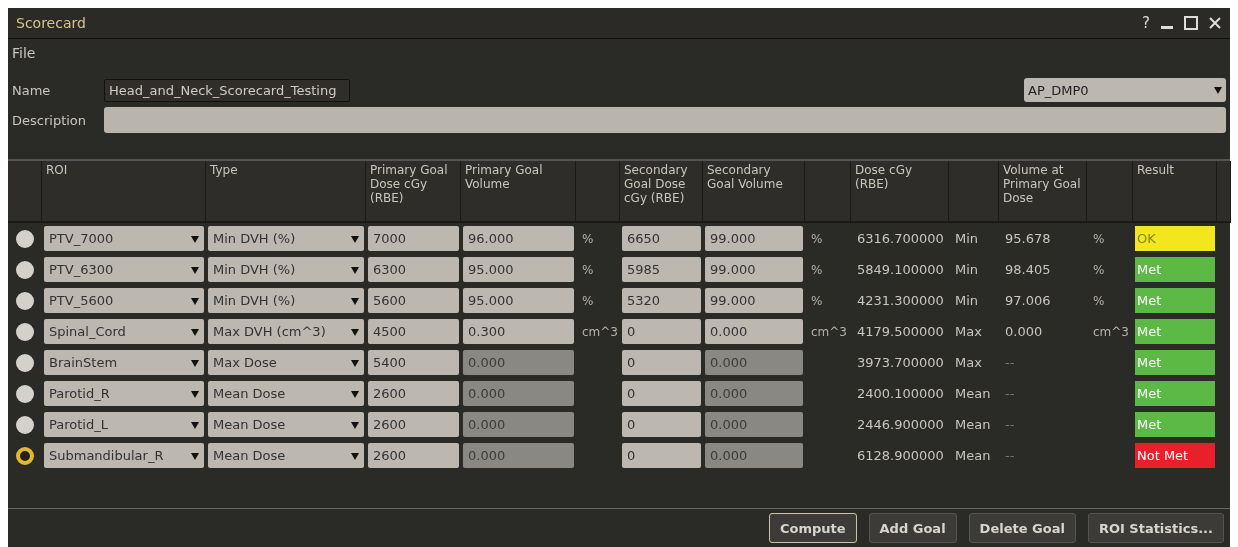 This screenshot has width=1238, height=547. Describe the element at coordinates (1146, 23) in the screenshot. I see `help-button: ?` at that location.